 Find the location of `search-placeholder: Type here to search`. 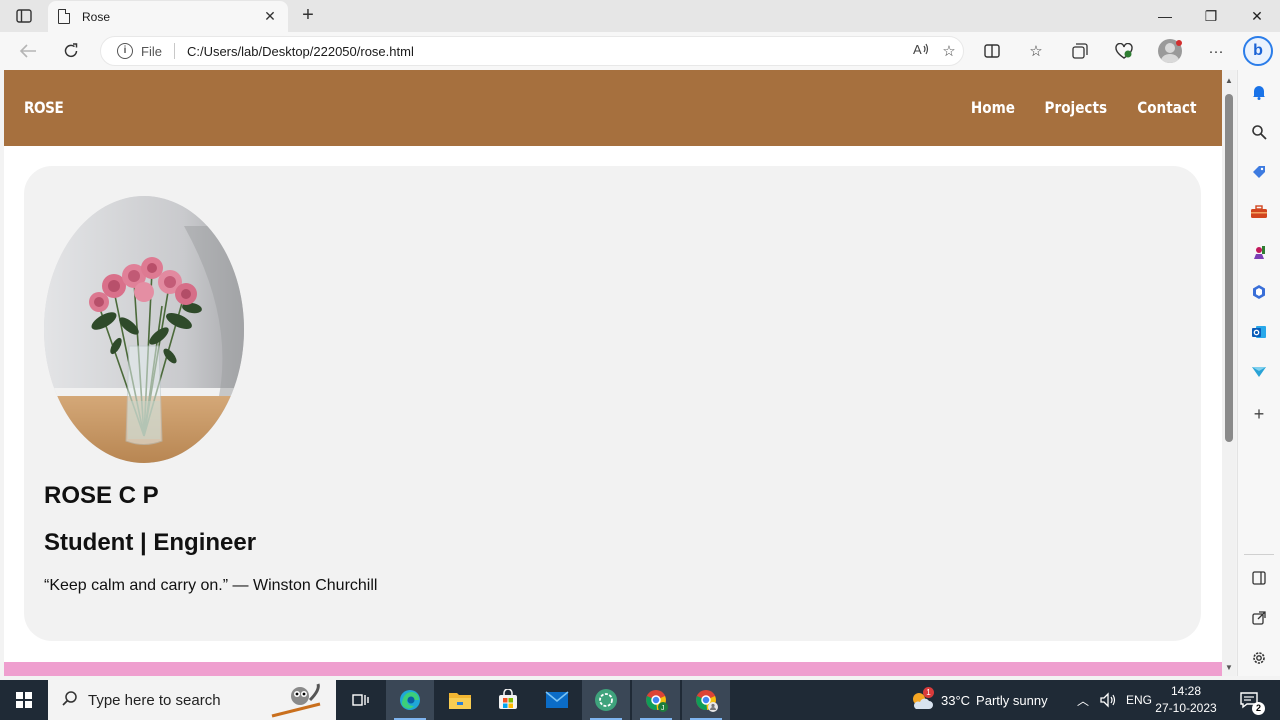

search-placeholder: Type here to search is located at coordinates (154, 700).